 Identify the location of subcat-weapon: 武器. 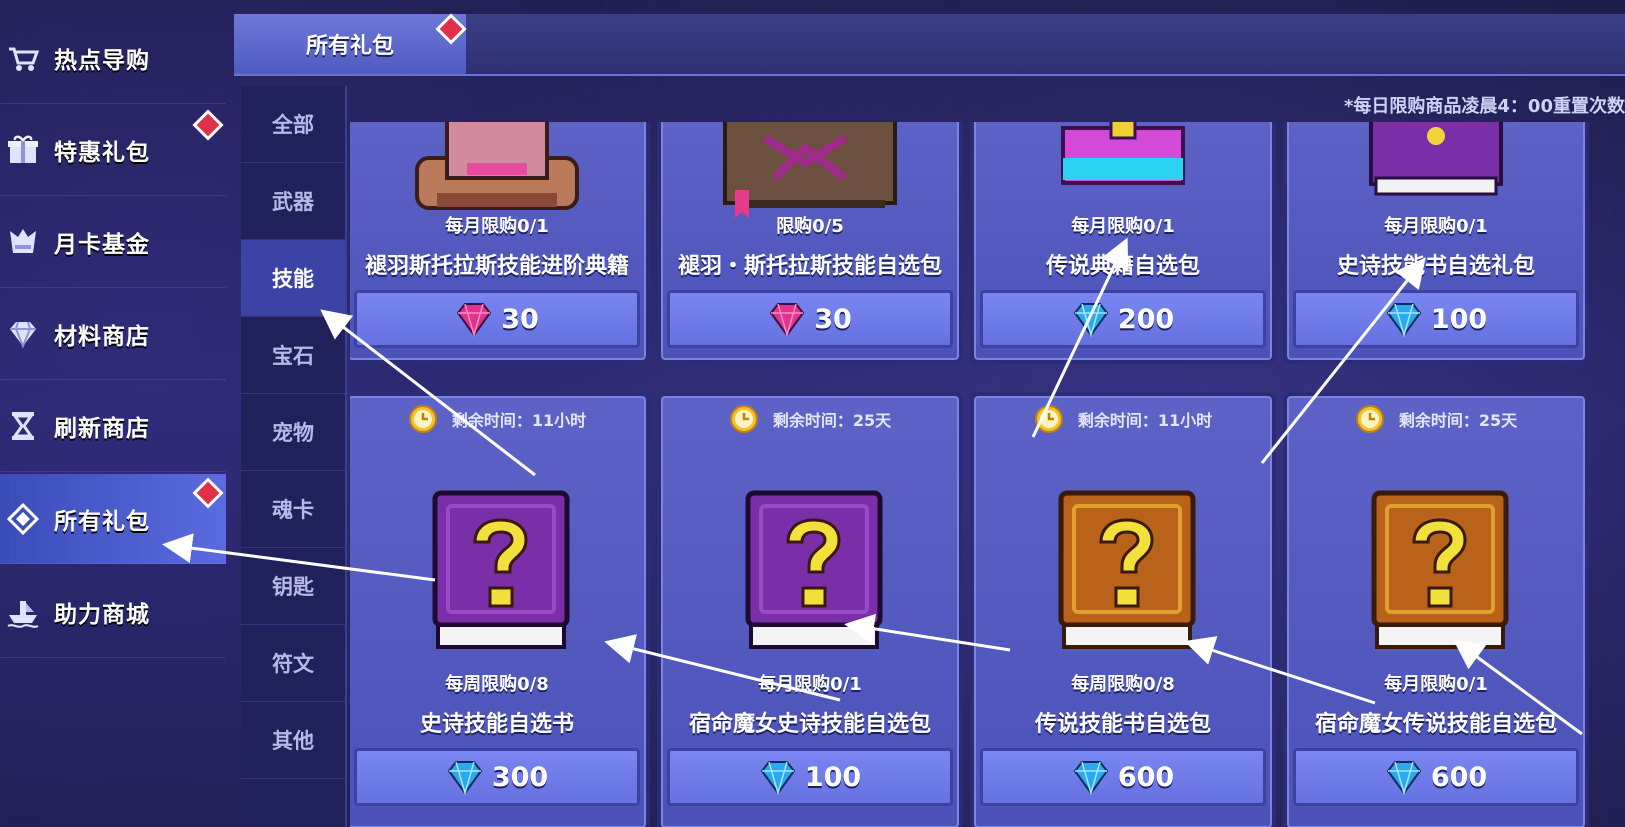
(293, 201).